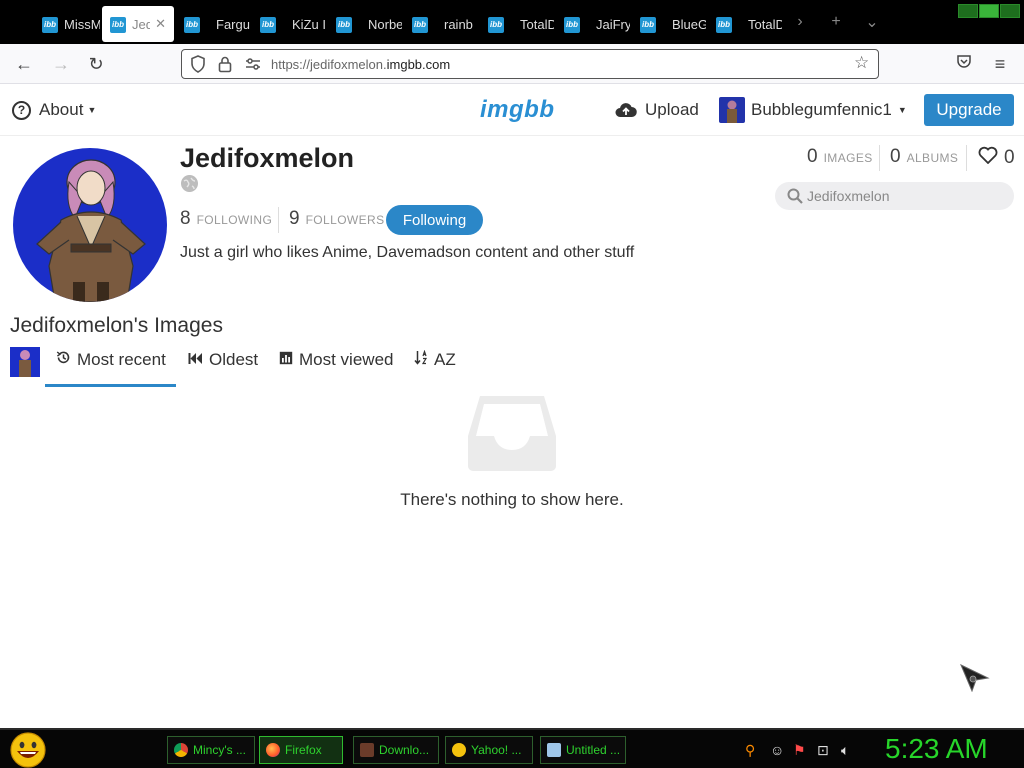  I want to click on profile-avatar, so click(90, 225).